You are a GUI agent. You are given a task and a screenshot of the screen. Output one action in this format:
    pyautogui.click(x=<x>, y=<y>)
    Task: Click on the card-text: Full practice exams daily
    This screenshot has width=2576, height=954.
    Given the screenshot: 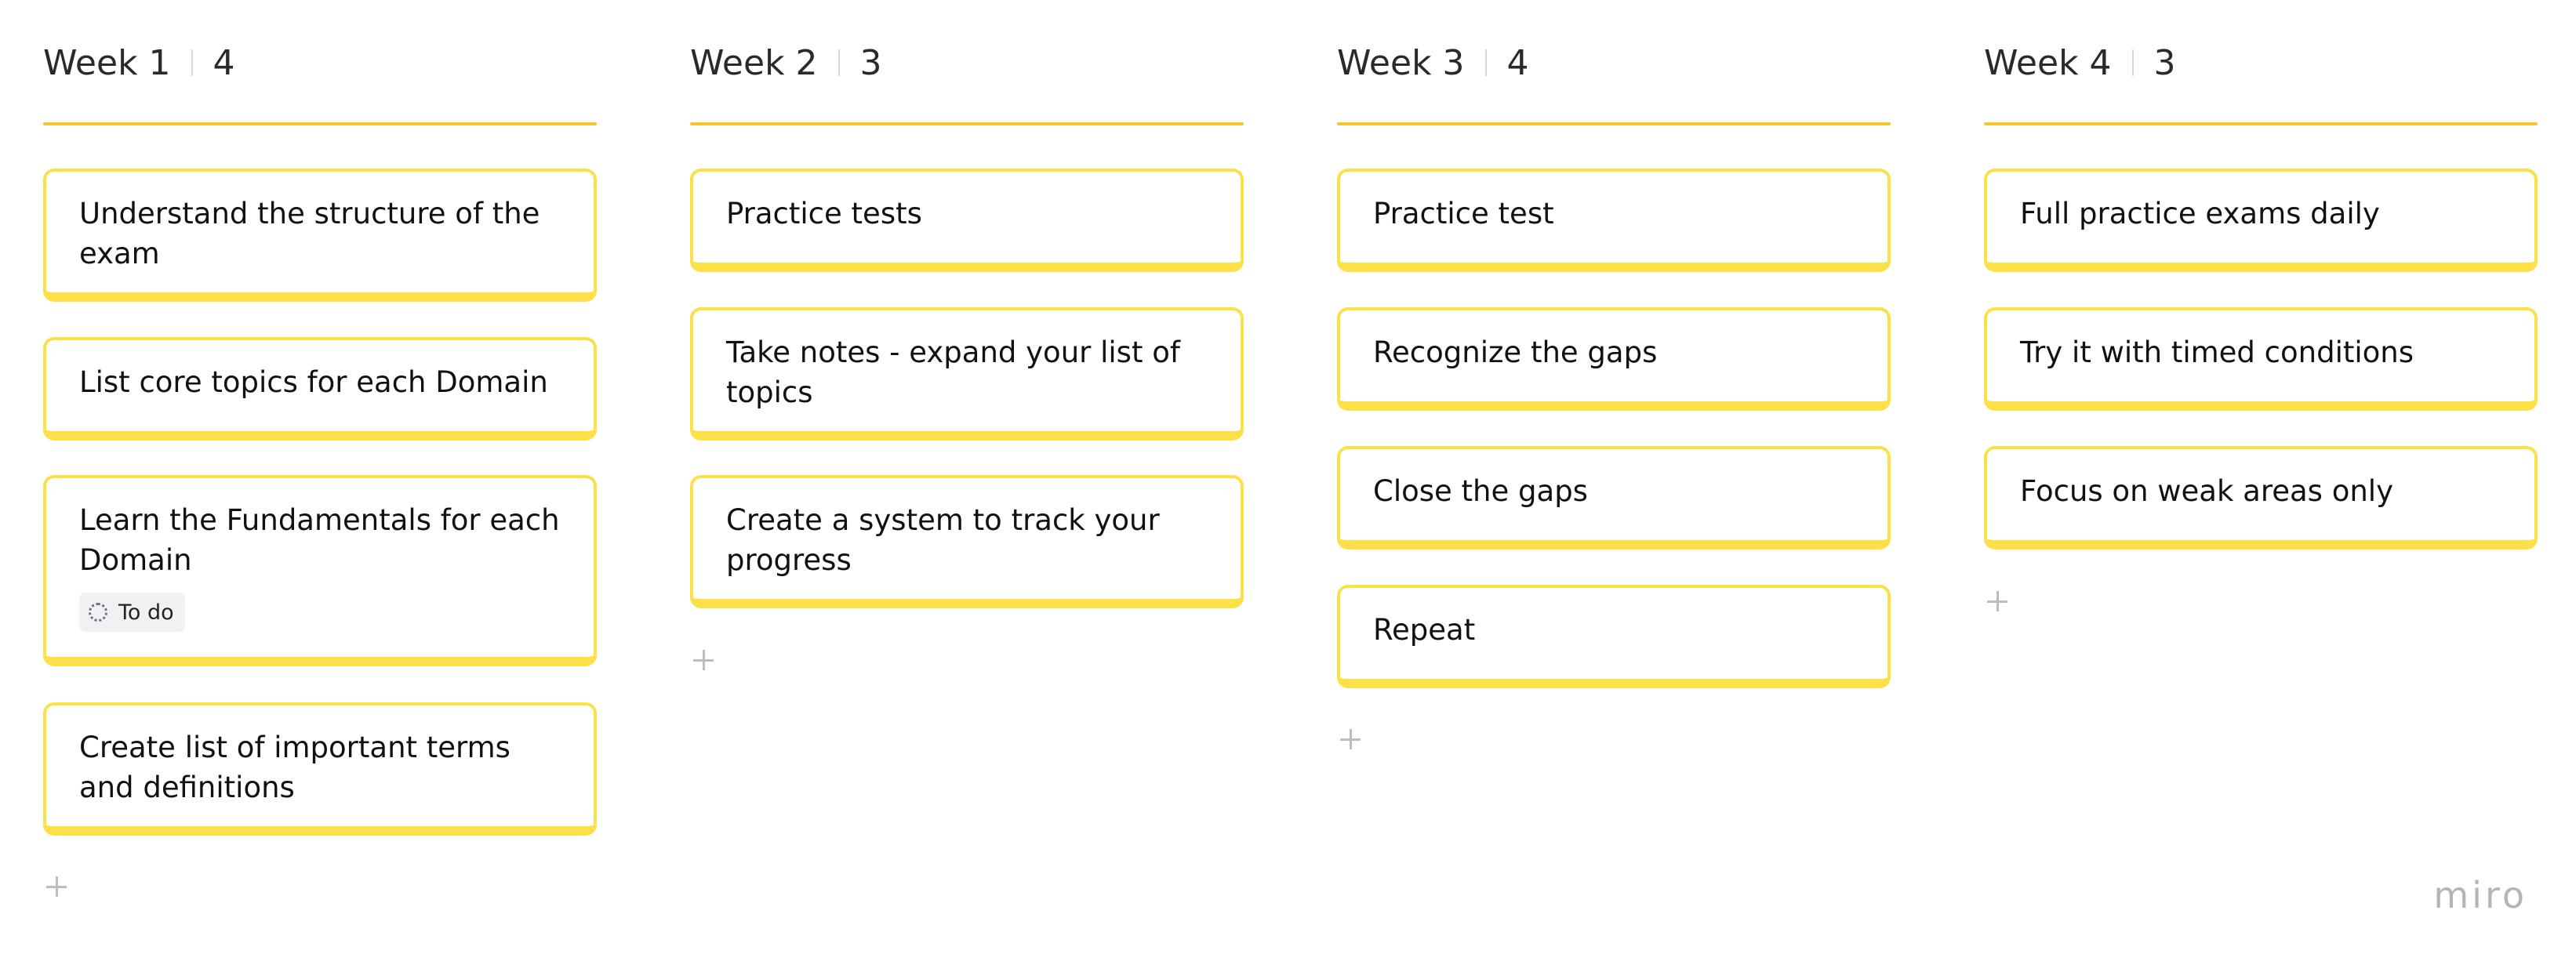 What is the action you would take?
    pyautogui.click(x=2200, y=213)
    